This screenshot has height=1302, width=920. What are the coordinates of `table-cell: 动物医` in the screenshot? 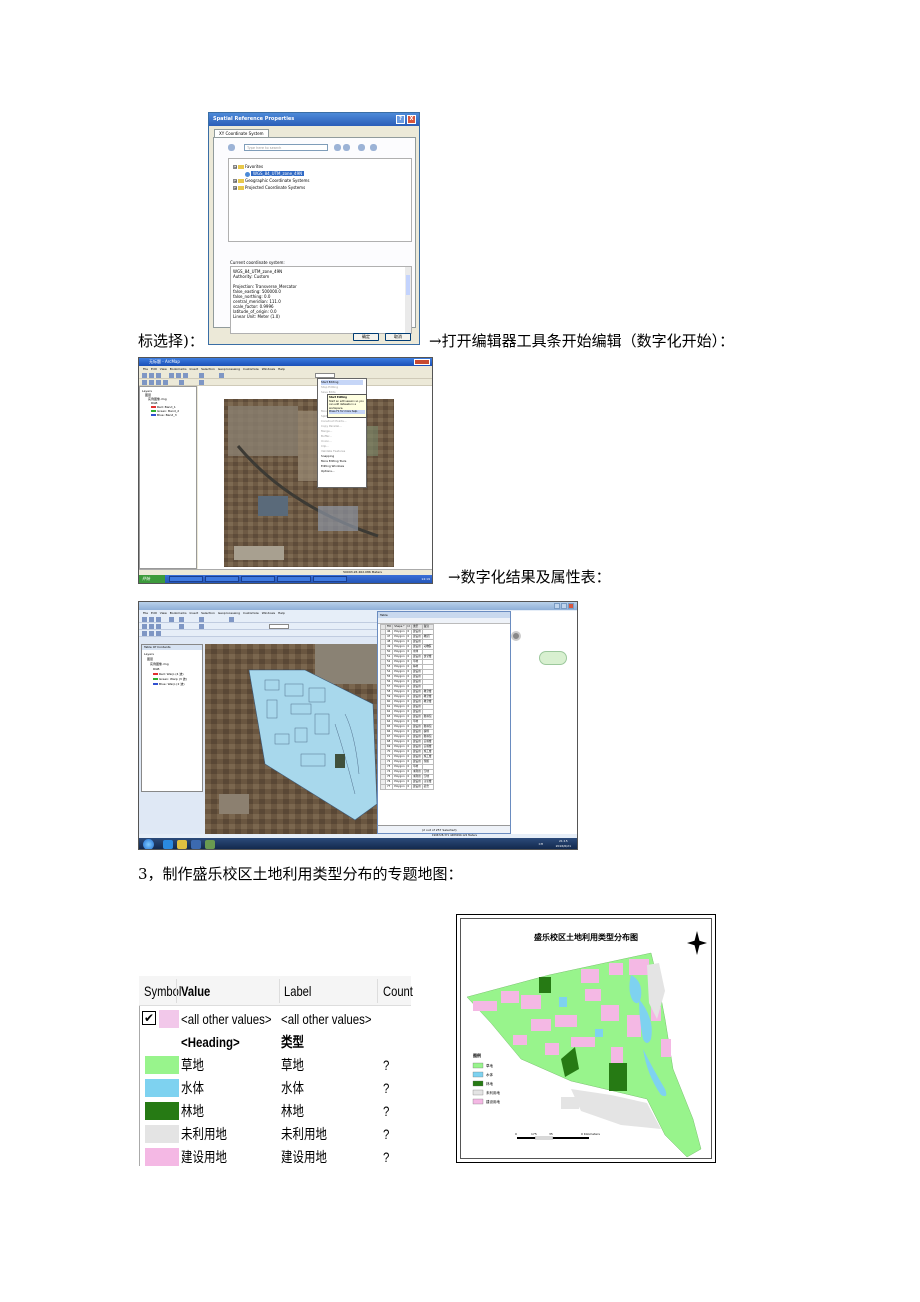 It's located at (427, 647).